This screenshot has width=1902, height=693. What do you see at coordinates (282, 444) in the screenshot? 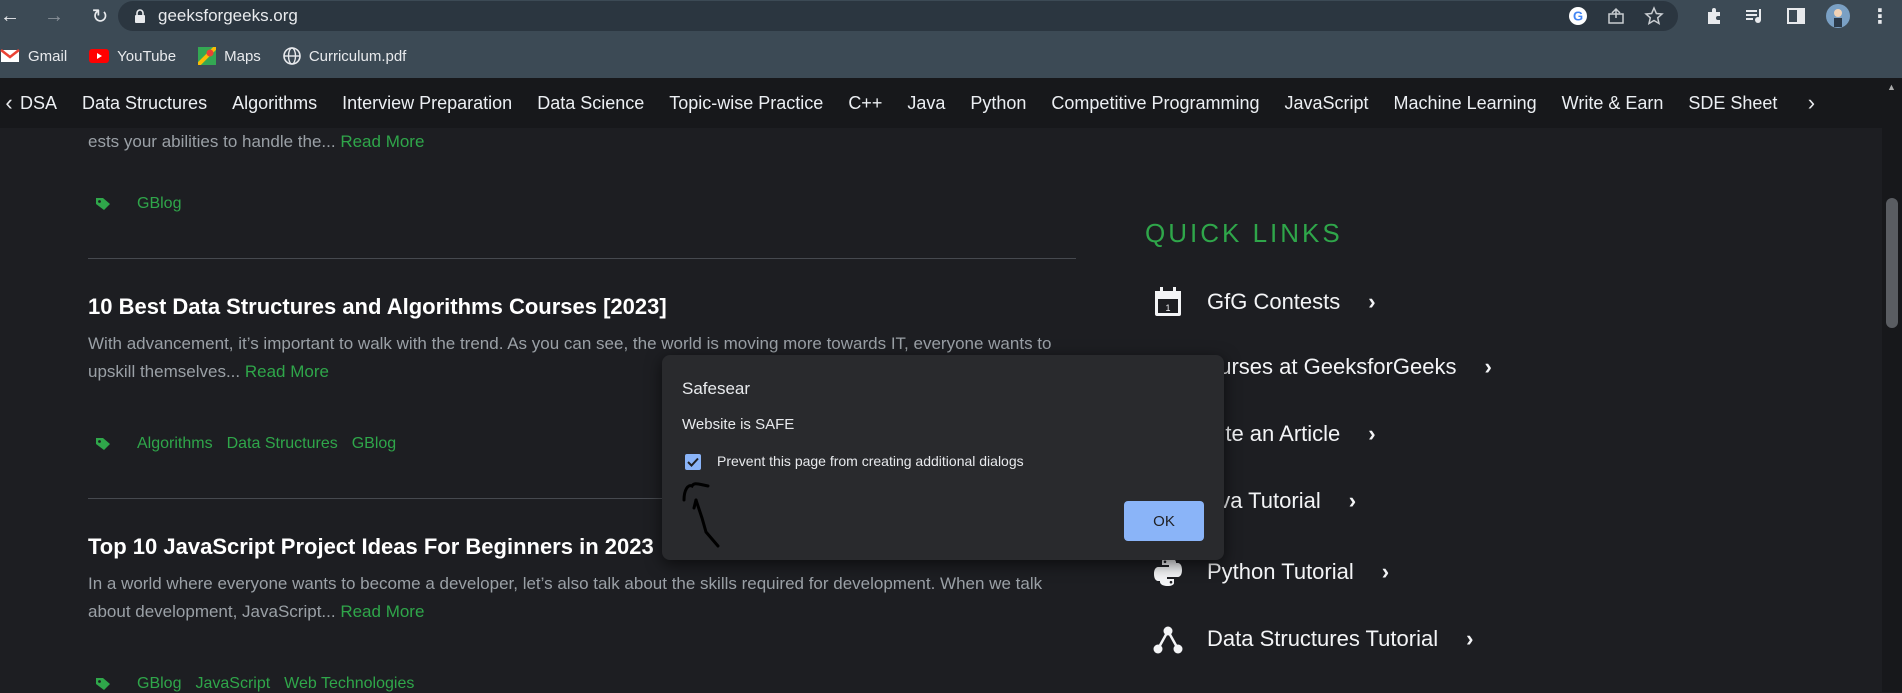
I see `tag-link: Data Structures` at bounding box center [282, 444].